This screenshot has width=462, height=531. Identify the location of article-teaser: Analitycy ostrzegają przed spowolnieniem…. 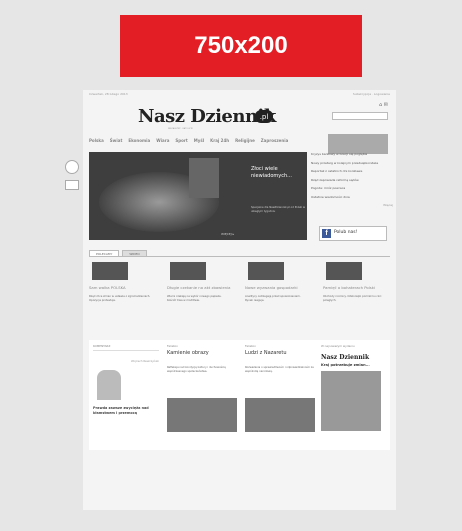
(273, 298).